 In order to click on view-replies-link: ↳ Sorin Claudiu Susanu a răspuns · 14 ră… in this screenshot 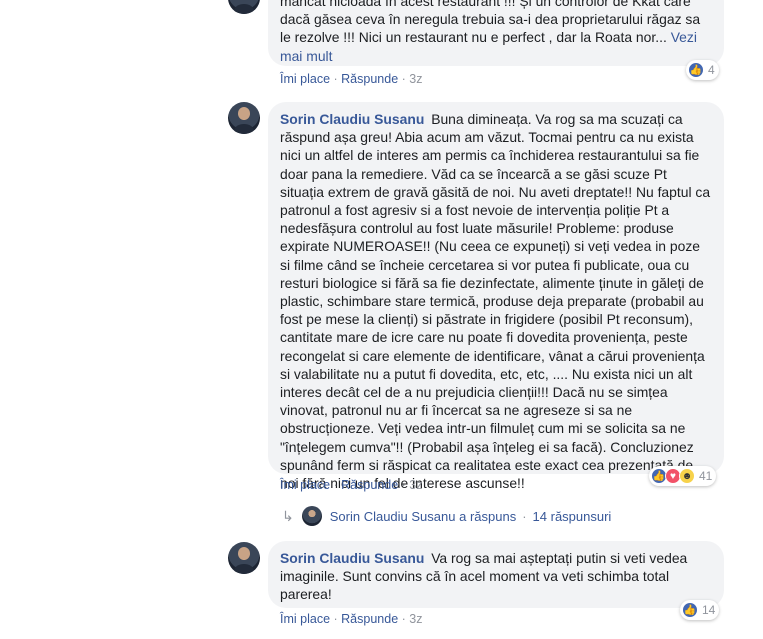, I will do `click(446, 516)`.